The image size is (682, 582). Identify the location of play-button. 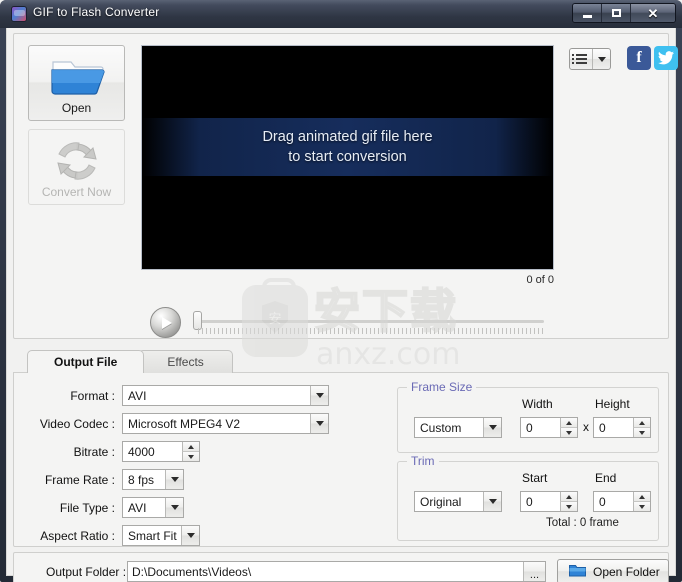
(165, 322).